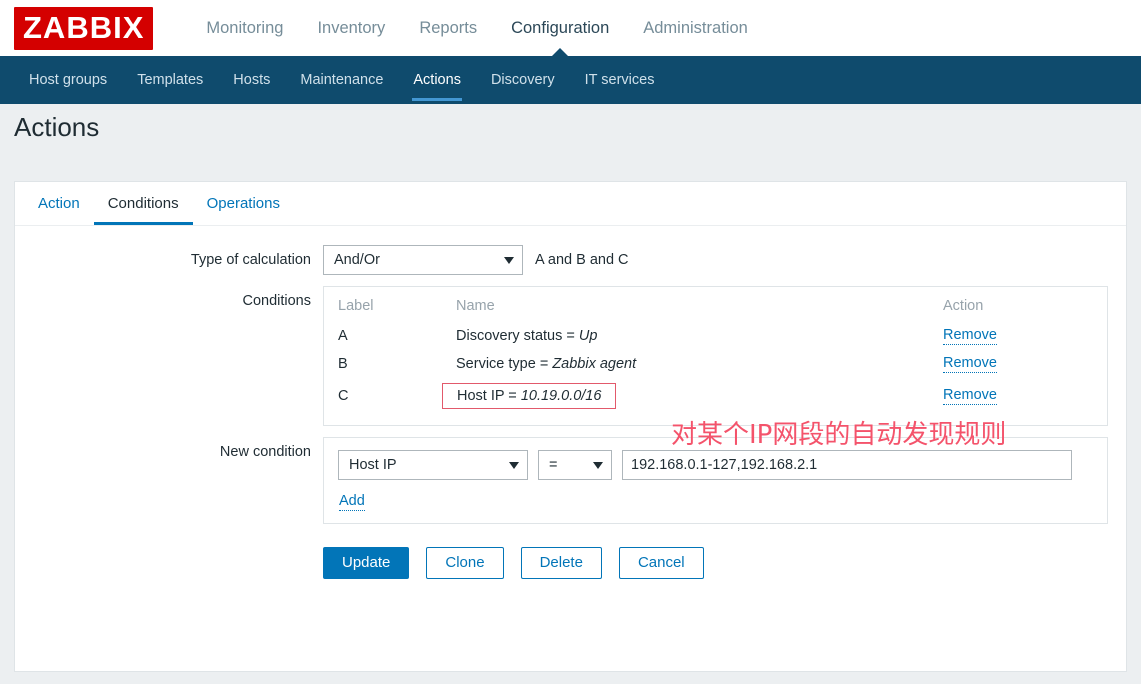  I want to click on type-of-calculation-select: And/Or, so click(423, 260).